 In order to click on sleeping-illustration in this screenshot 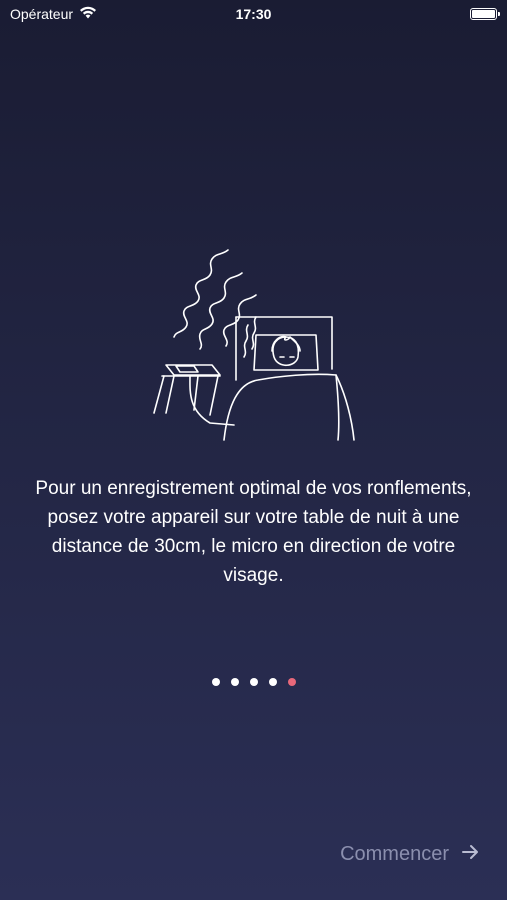, I will do `click(255, 347)`.